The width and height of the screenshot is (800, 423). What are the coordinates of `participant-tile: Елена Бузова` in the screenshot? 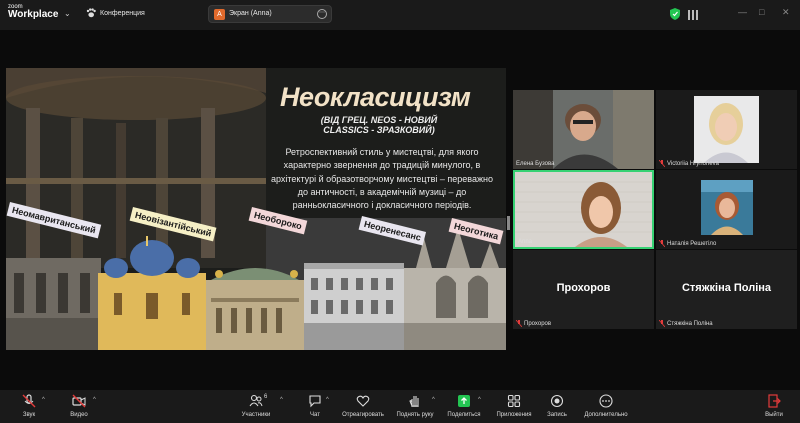 It's located at (583, 129).